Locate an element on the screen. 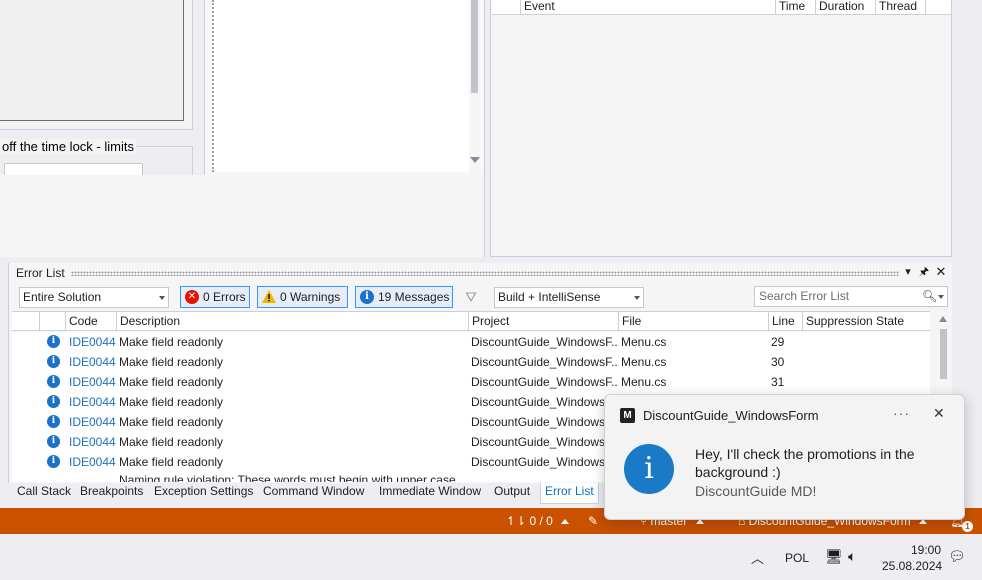 The image size is (982, 580). text-area-scrollbar is located at coordinates (475, 86).